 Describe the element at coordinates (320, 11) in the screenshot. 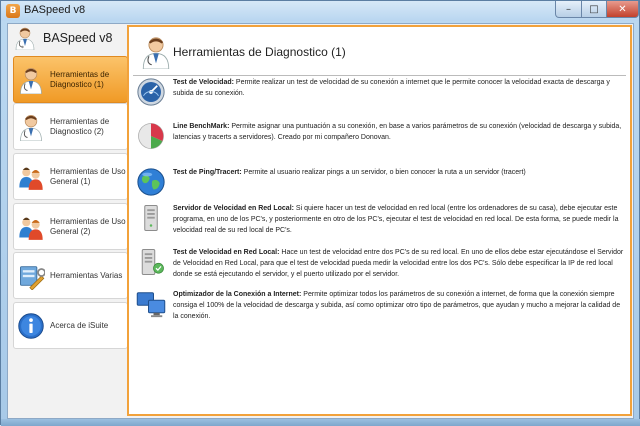

I see `title-bar: B BASpeed v8 – □ ✕` at that location.